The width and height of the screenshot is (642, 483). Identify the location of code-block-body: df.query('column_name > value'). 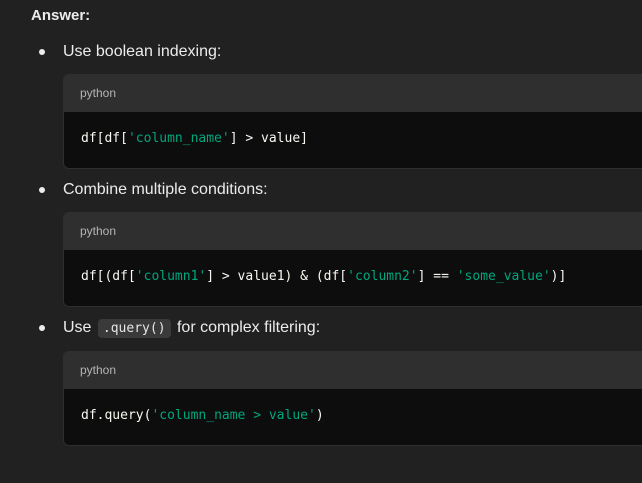
(353, 417).